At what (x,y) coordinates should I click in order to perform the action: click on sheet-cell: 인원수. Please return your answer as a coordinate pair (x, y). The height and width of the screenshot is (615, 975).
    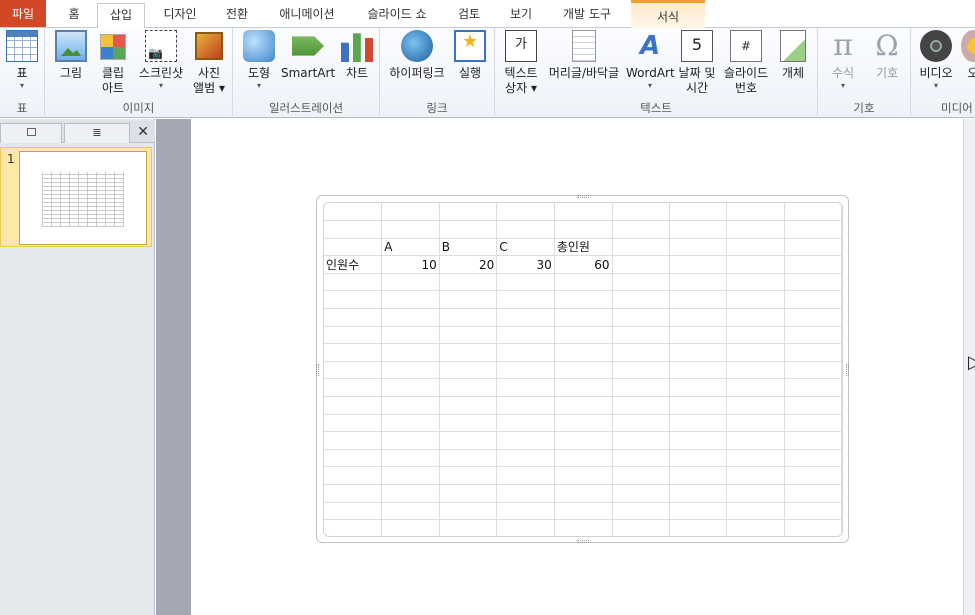
    Looking at the image, I should click on (353, 264).